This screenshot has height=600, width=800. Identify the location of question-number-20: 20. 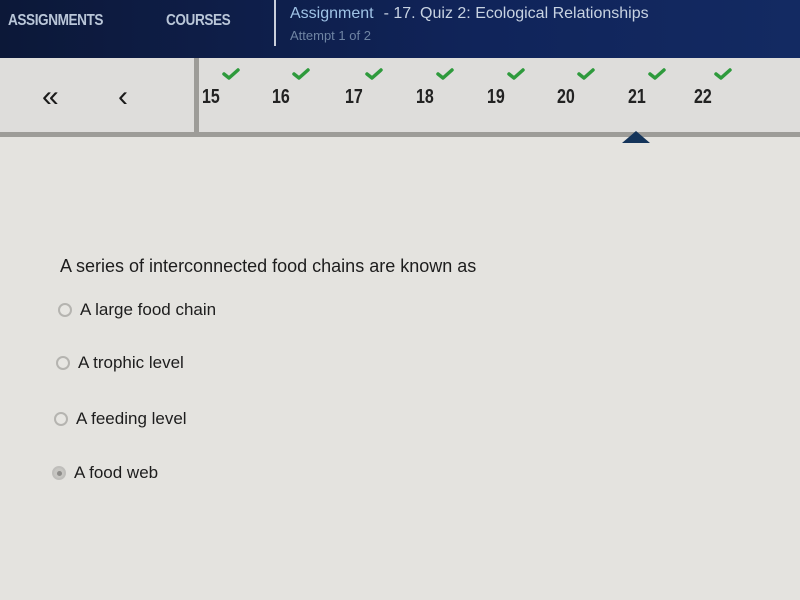
(573, 97).